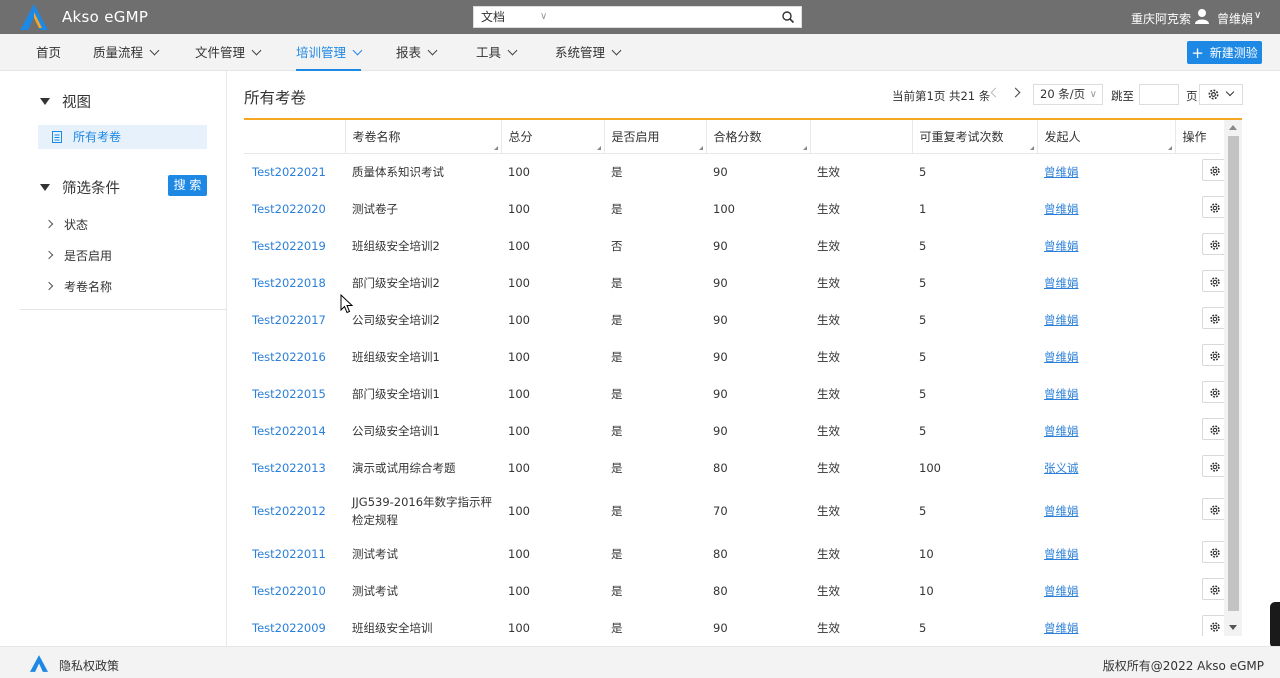  I want to click on page-scroll-handle, so click(1275, 625).